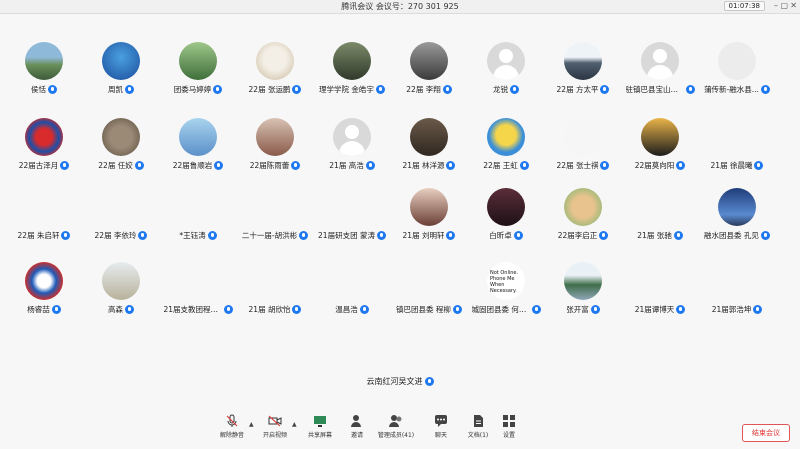 The height and width of the screenshot is (449, 800). Describe the element at coordinates (352, 225) in the screenshot. I see `participant-tile: 21届研支团 蒙涛` at that location.